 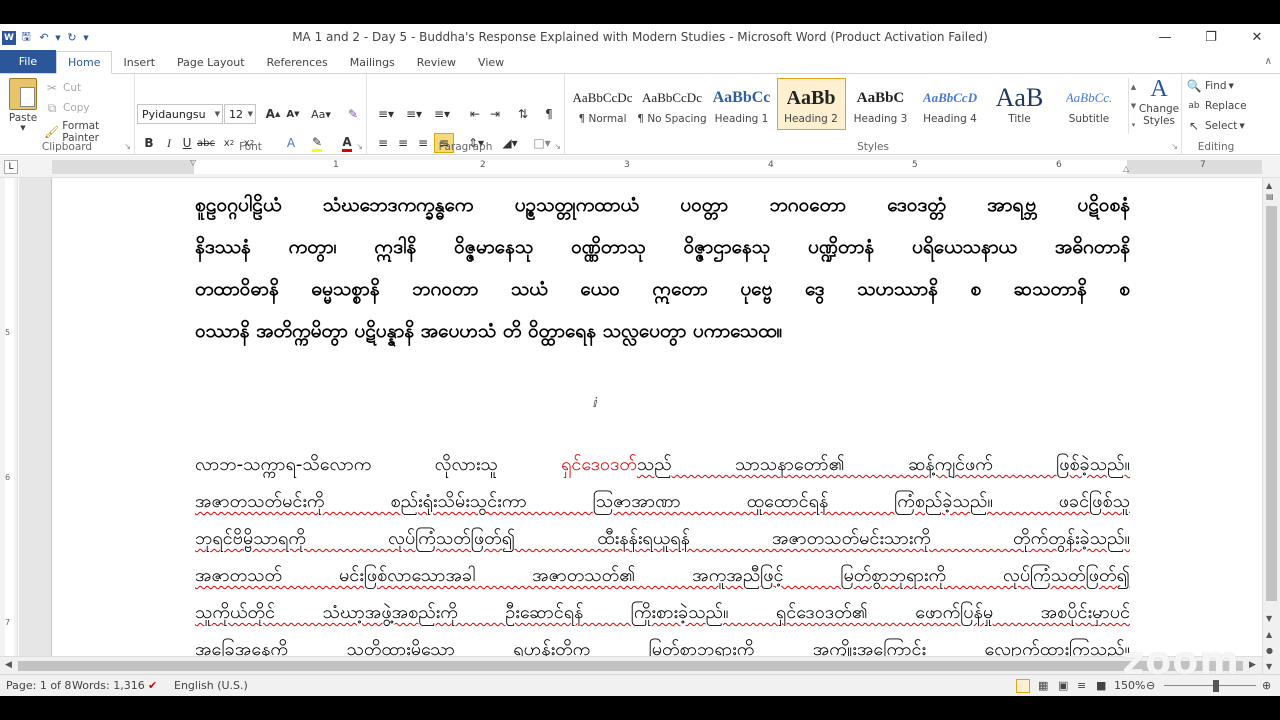 I want to click on full-screen-reading-icon: ▦, so click(x=1043, y=685).